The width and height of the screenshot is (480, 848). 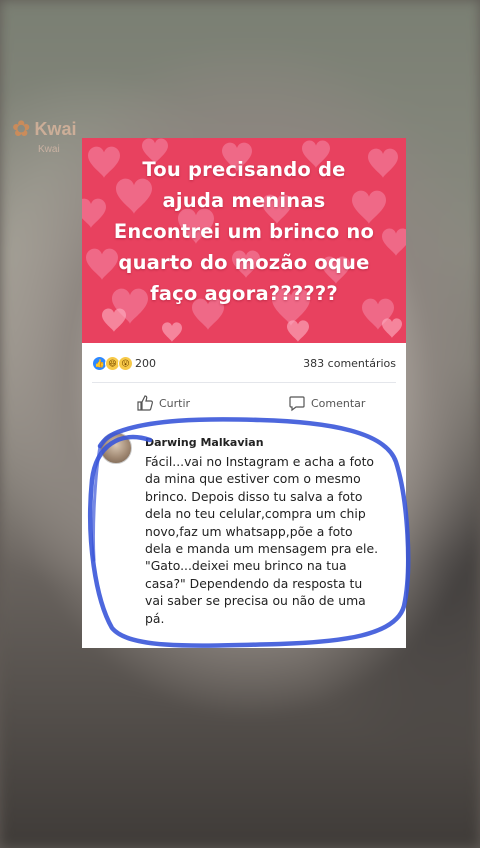 What do you see at coordinates (338, 403) in the screenshot?
I see `comment-label: Comentar` at bounding box center [338, 403].